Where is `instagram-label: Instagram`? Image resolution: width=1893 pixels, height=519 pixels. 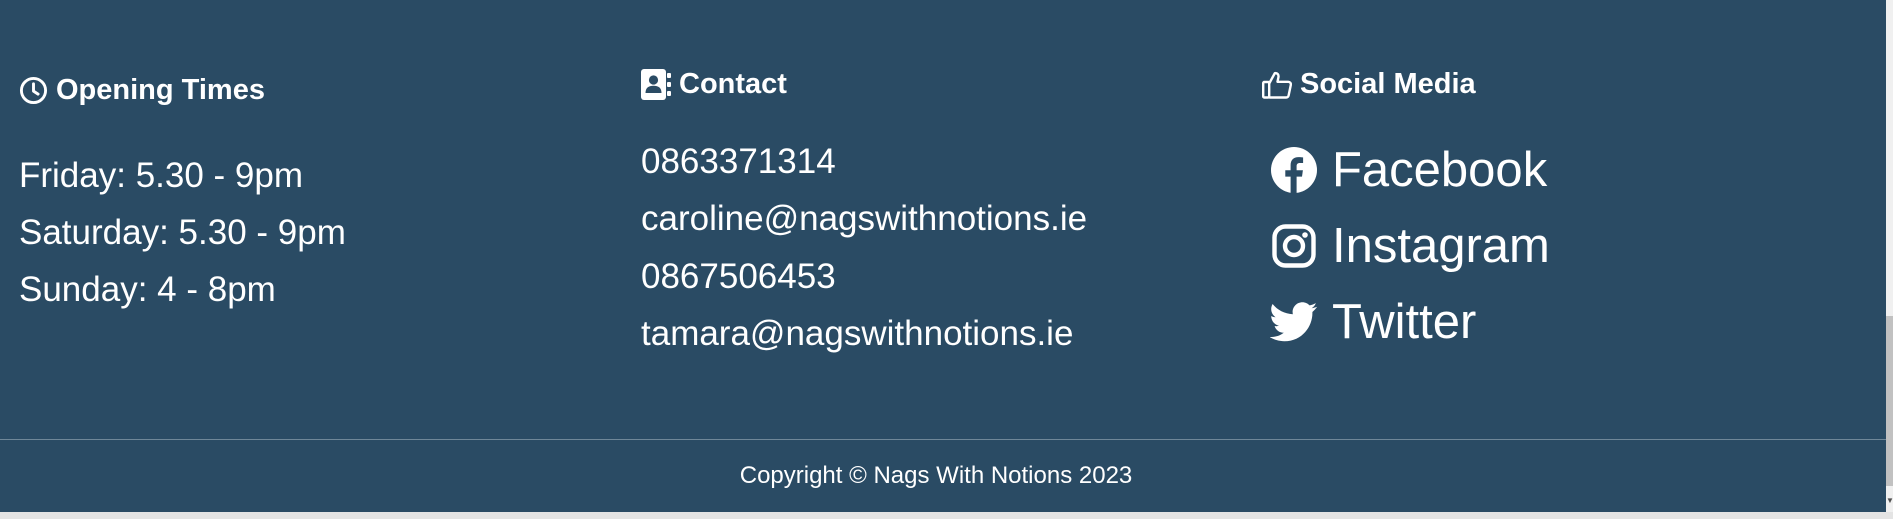
instagram-label: Instagram is located at coordinates (1441, 246).